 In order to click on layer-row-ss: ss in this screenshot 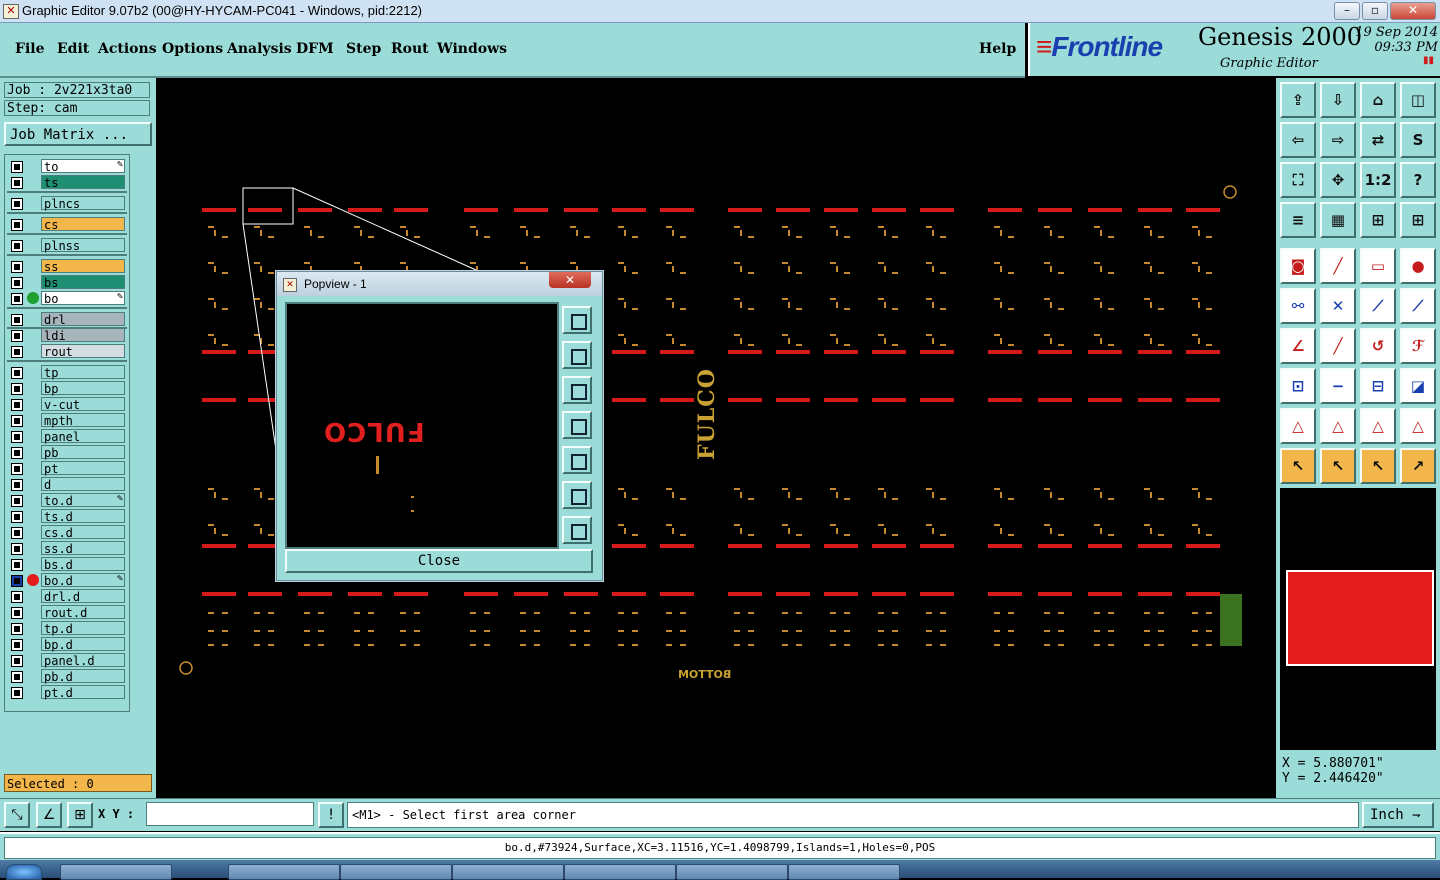, I will do `click(67, 266)`.